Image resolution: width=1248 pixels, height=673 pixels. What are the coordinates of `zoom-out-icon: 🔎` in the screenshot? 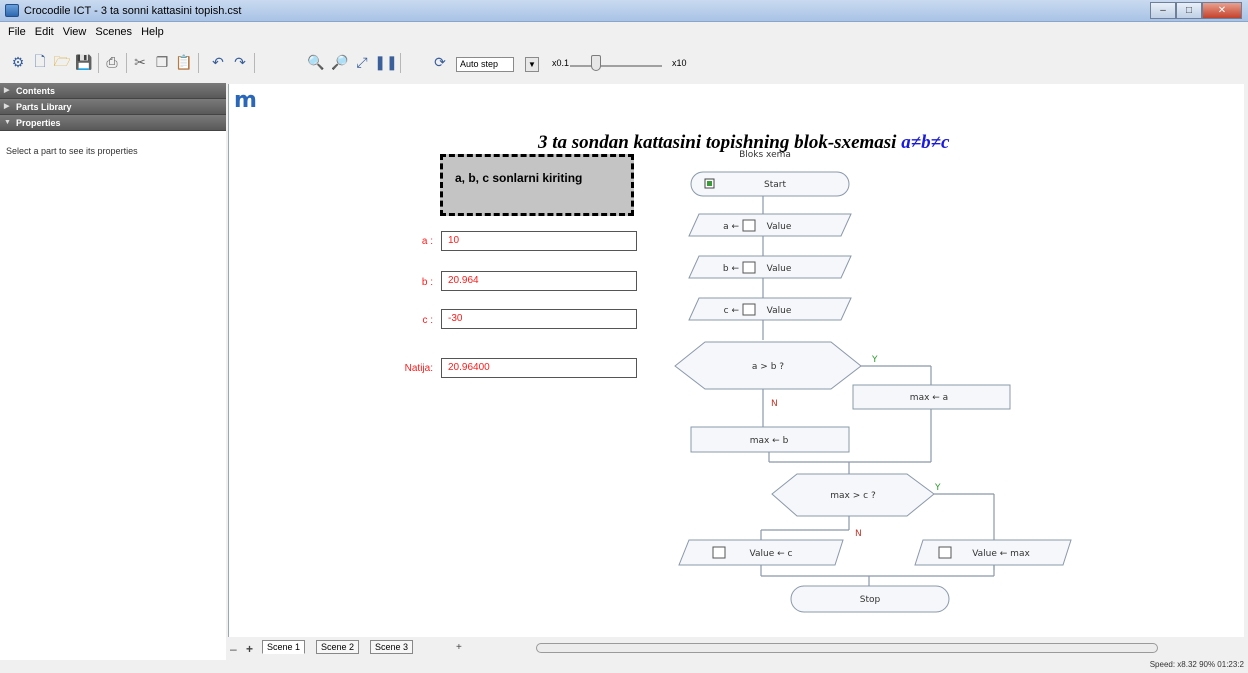 It's located at (340, 62).